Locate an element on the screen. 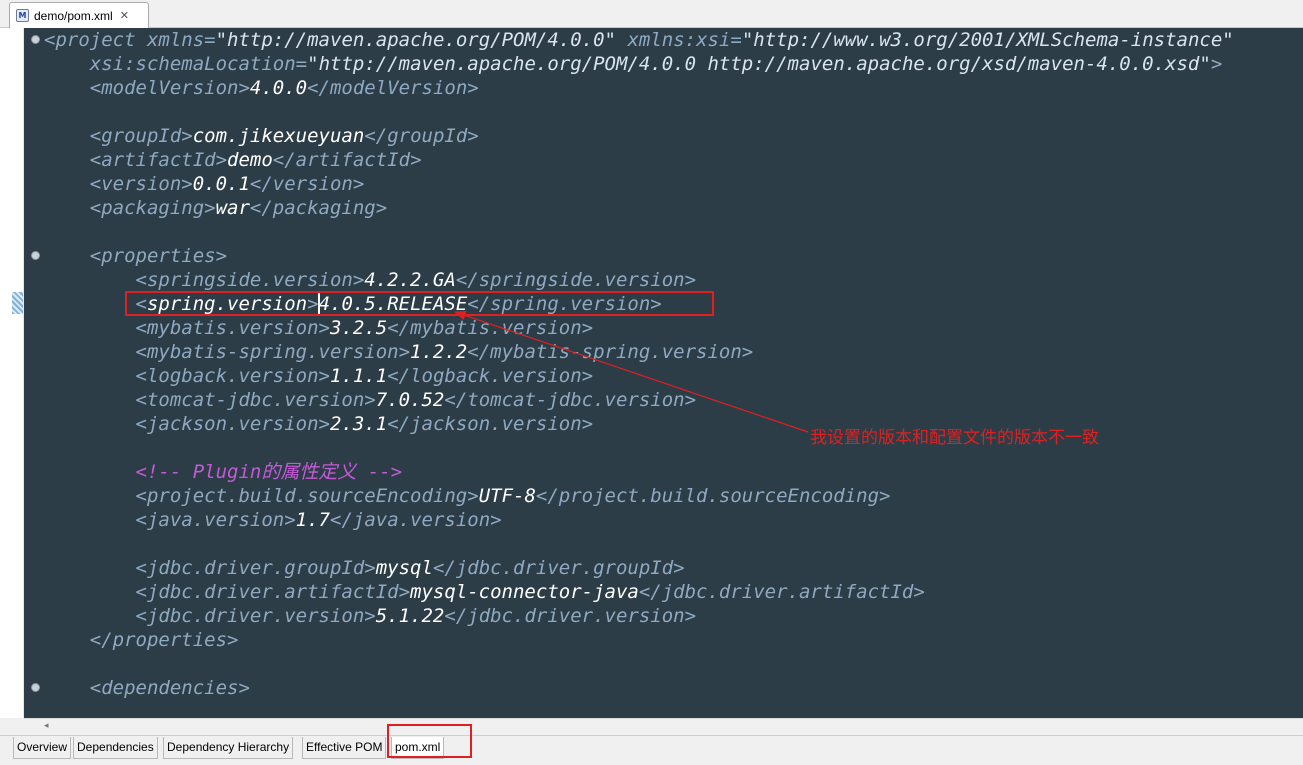 The height and width of the screenshot is (765, 1303). code-token: </tomcat-jdbc.version> is located at coordinates (570, 400).